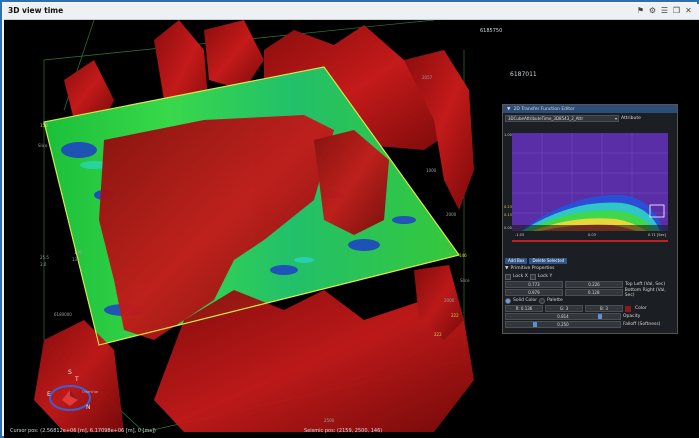 The height and width of the screenshot is (438, 699). Describe the element at coordinates (645, 284) in the screenshot. I see `top-left-label: Top Left (Val, Sec)` at that location.